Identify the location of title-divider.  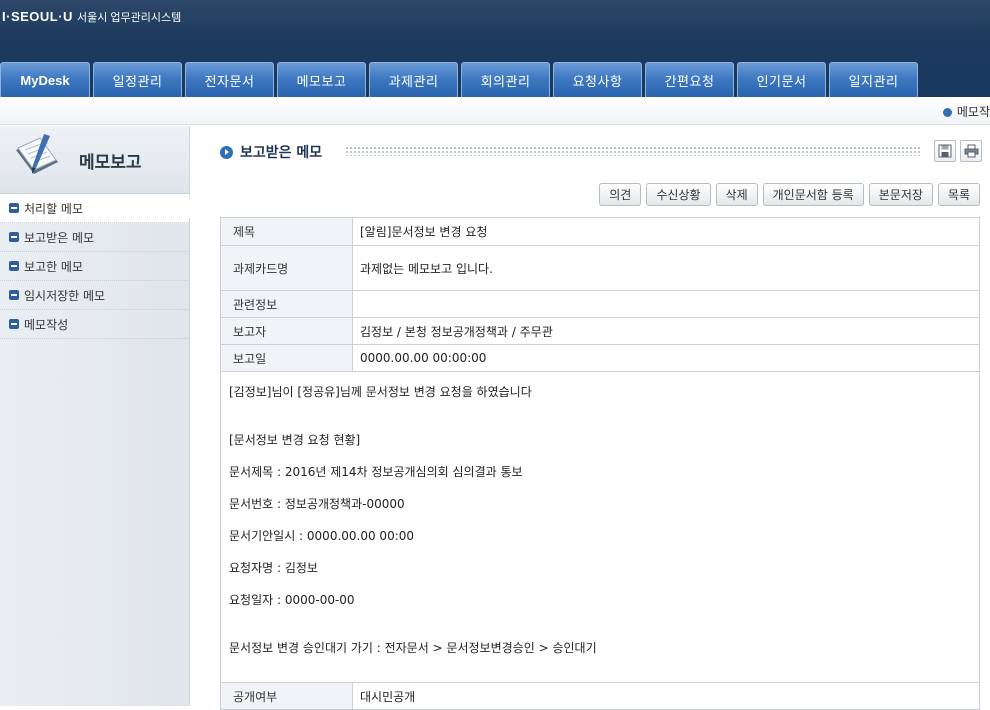
(632, 151).